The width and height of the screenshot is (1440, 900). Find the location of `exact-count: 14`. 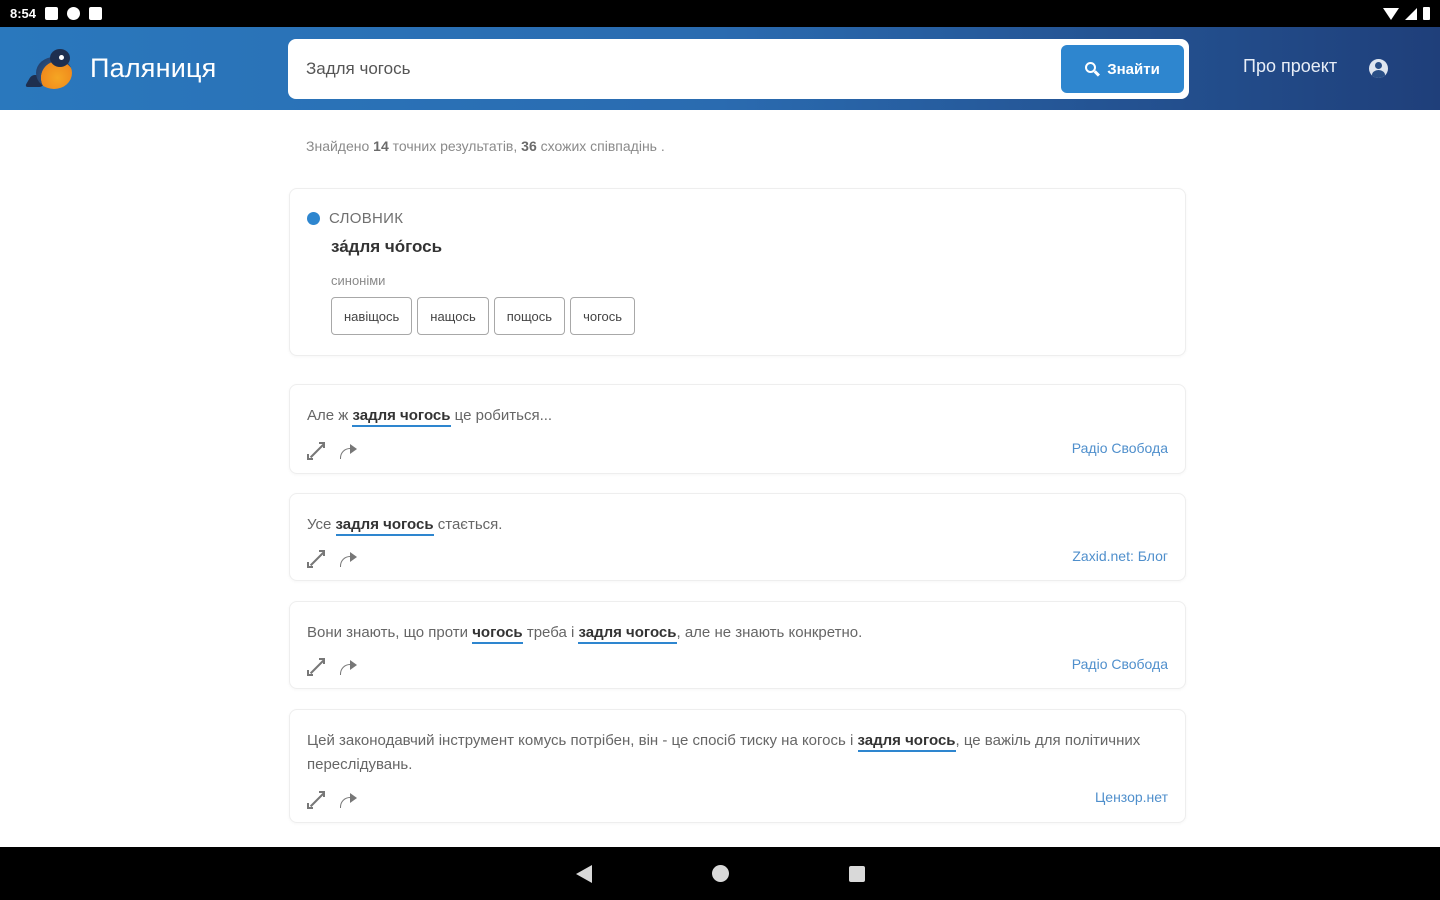

exact-count: 14 is located at coordinates (381, 146).